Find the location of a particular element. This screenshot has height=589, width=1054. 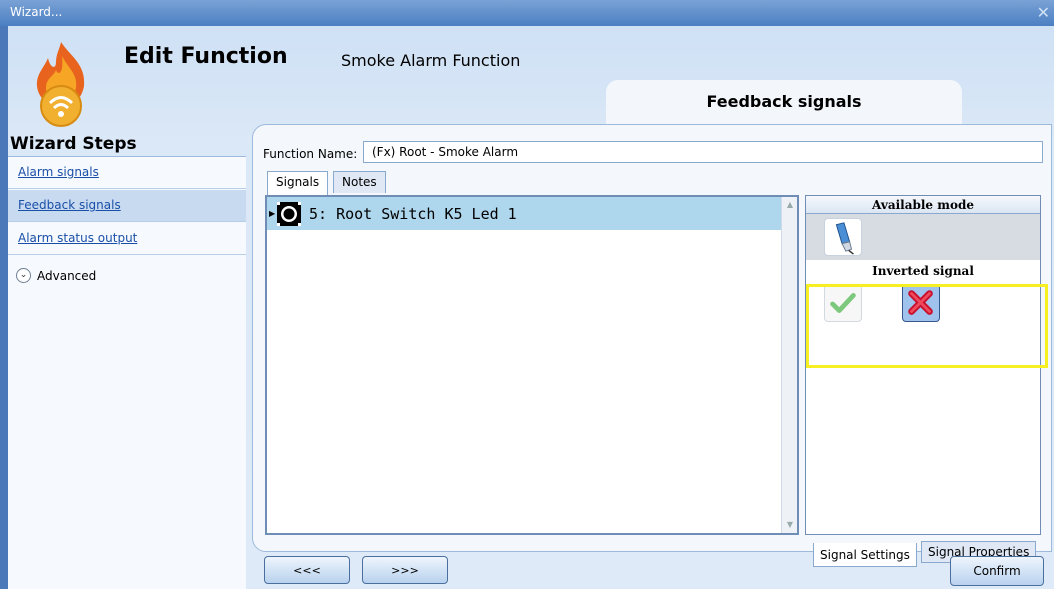

probe-icon is located at coordinates (844, 238).